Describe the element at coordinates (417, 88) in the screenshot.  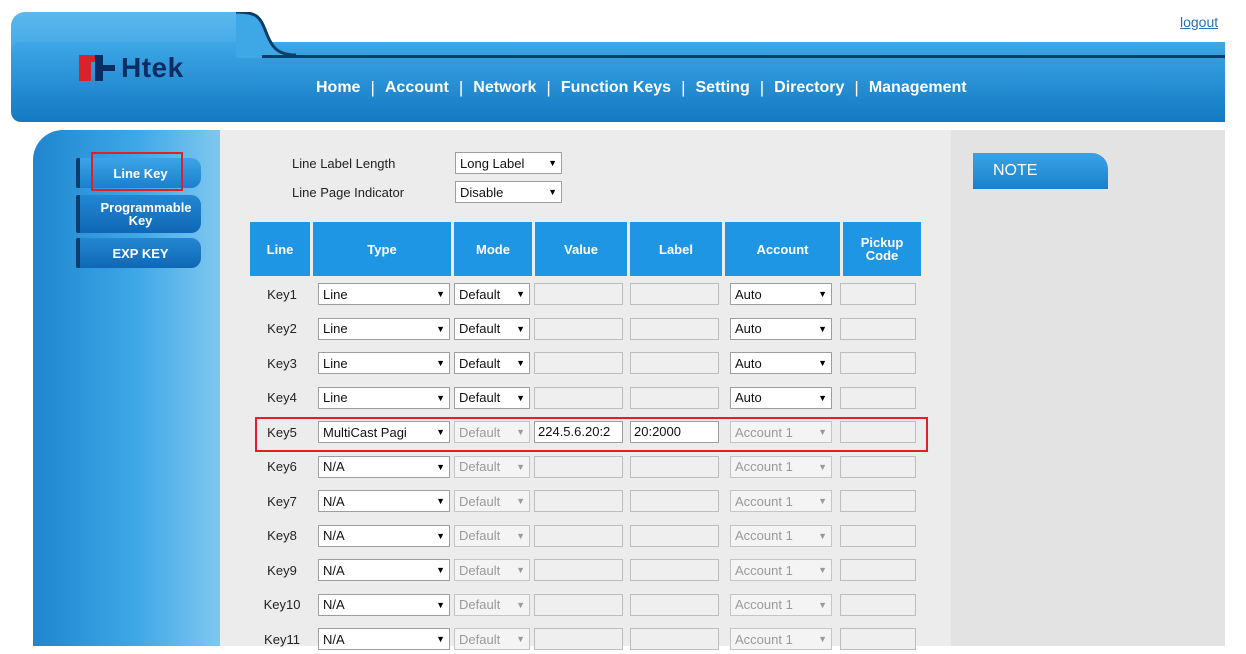
I see `nav-account: Account` at that location.